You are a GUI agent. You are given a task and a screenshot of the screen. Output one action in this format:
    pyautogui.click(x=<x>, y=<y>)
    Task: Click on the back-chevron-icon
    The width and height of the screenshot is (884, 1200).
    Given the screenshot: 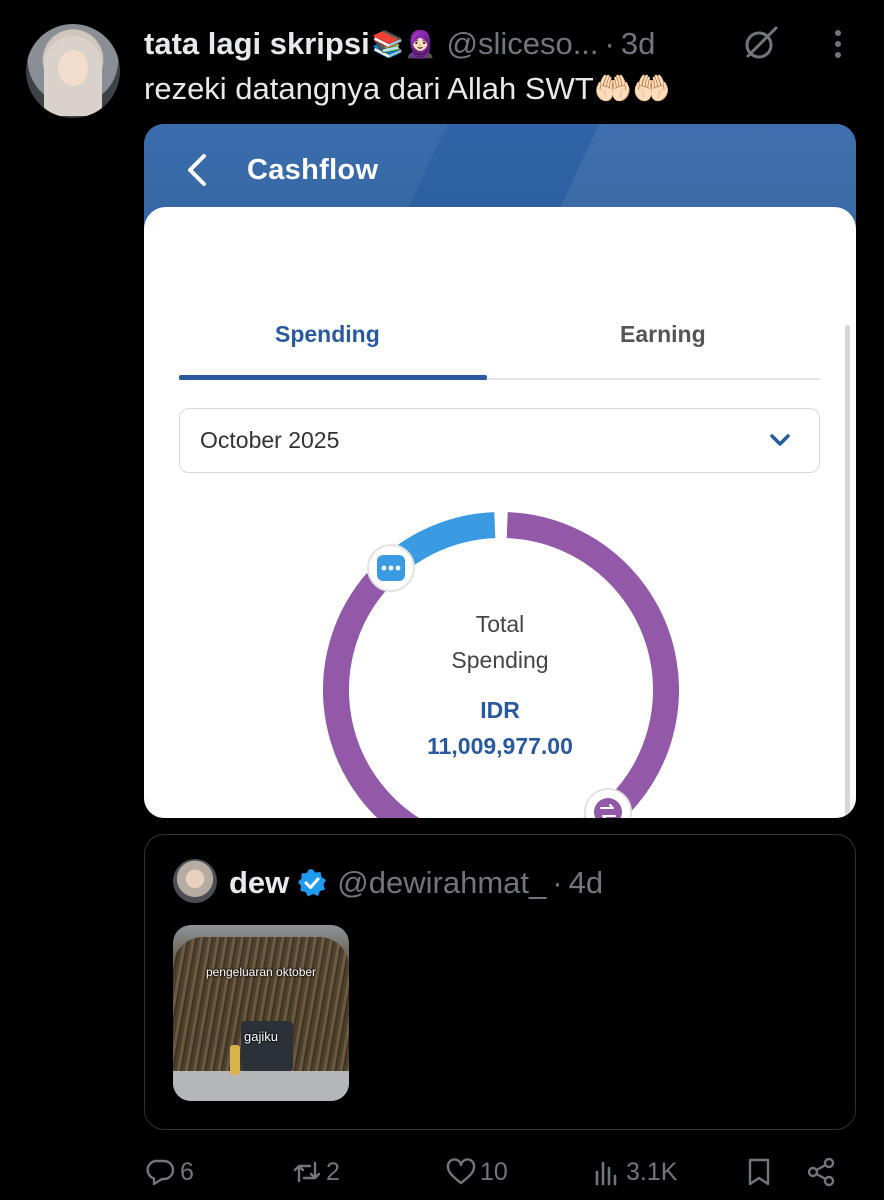 What is the action you would take?
    pyautogui.click(x=197, y=170)
    